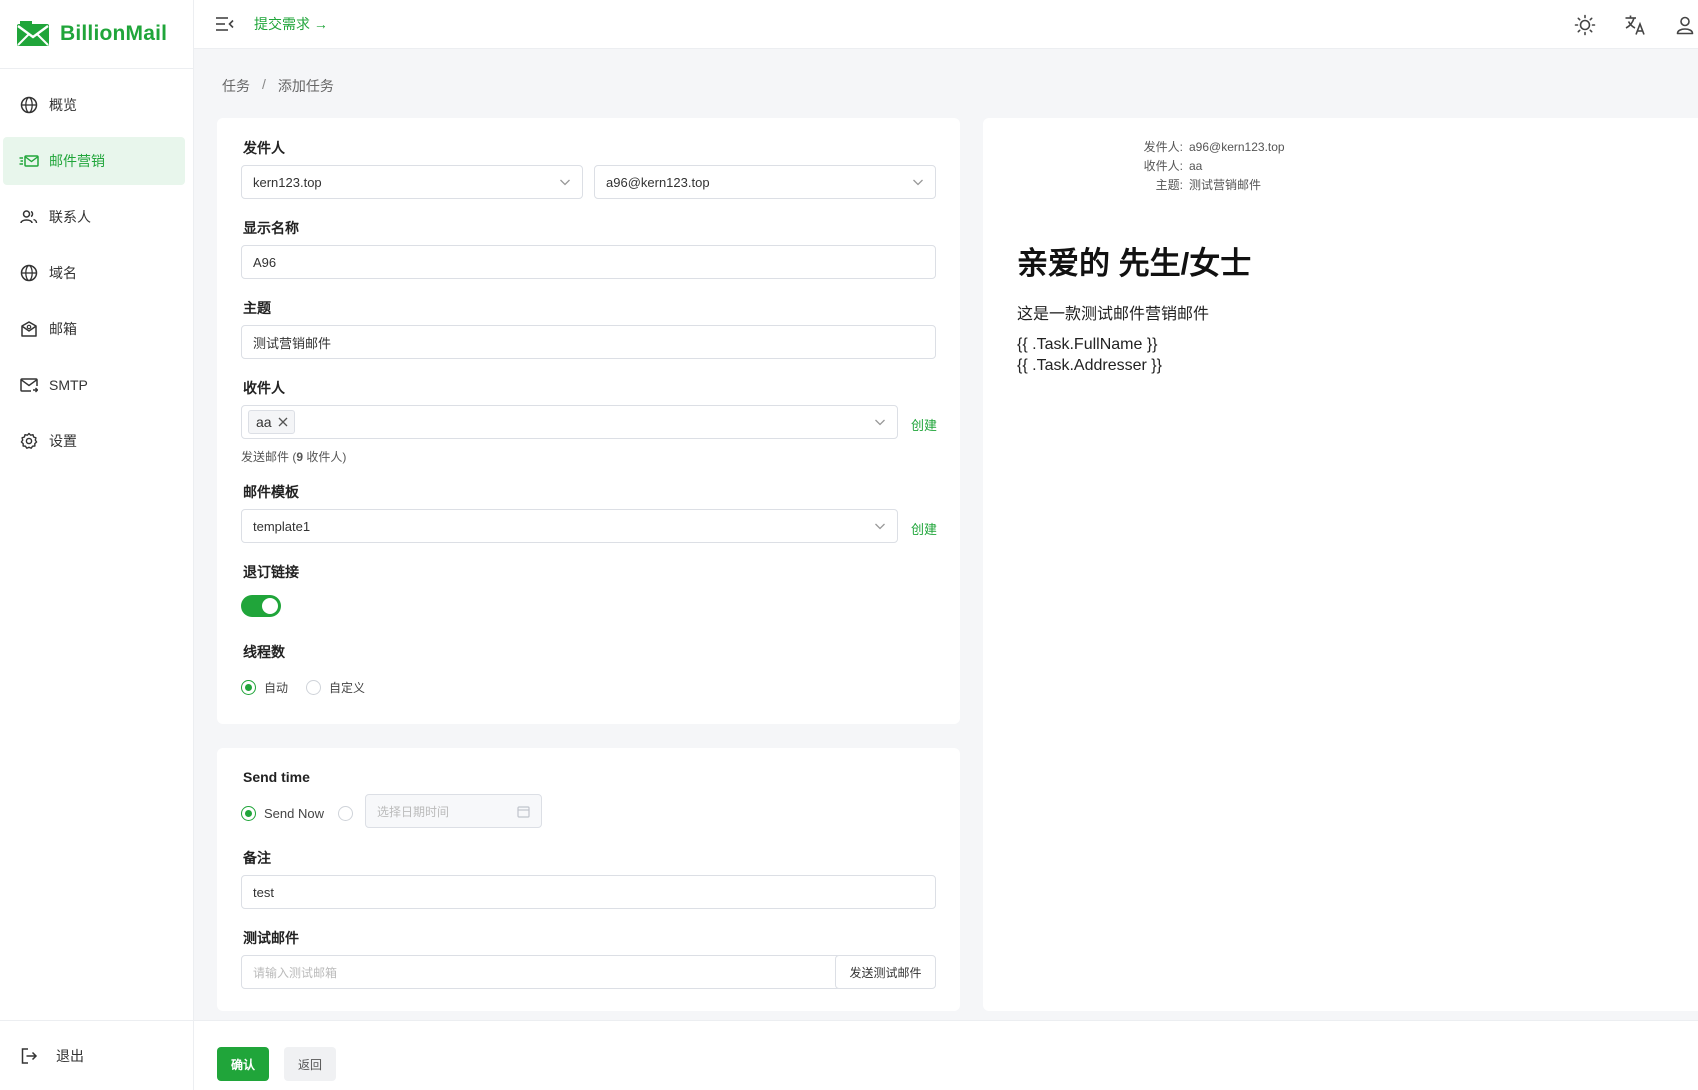  What do you see at coordinates (276, 777) in the screenshot?
I see `send-time-label: Send time` at bounding box center [276, 777].